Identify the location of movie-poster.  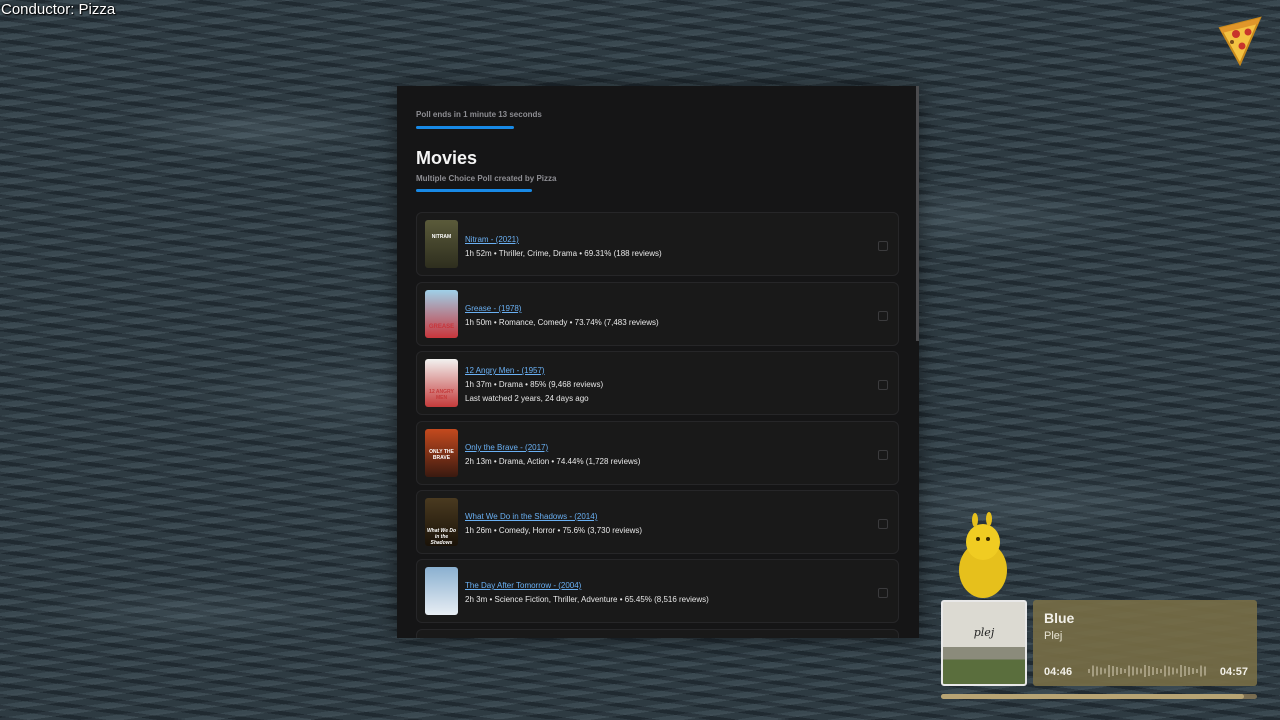
(441, 591).